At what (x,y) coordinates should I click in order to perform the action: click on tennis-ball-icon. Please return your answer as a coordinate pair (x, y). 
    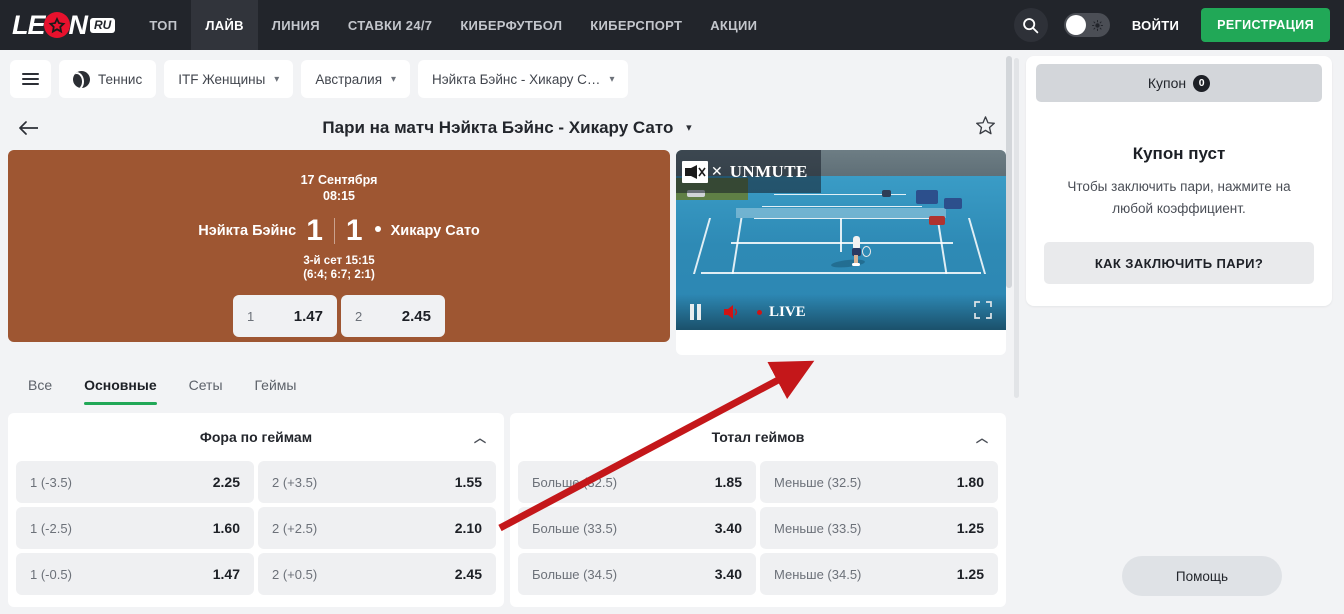
    Looking at the image, I should click on (81, 79).